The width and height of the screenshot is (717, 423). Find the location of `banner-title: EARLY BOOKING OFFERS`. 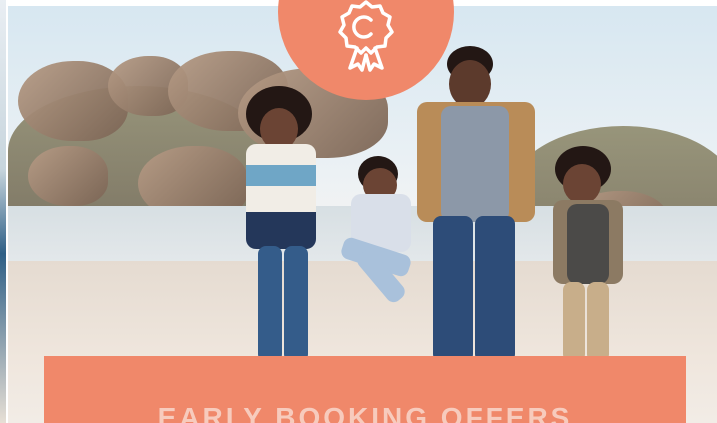

banner-title: EARLY BOOKING OFFERS is located at coordinates (365, 412).